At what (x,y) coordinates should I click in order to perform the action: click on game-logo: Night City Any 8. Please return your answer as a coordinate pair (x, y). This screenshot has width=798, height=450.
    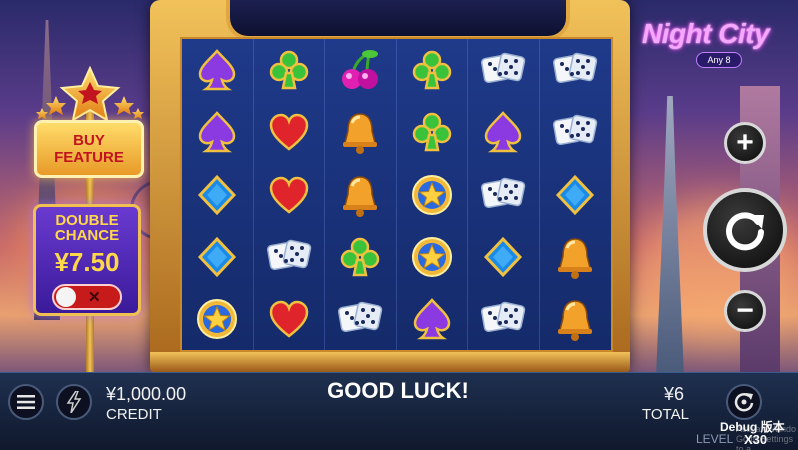
    Looking at the image, I should click on (719, 41).